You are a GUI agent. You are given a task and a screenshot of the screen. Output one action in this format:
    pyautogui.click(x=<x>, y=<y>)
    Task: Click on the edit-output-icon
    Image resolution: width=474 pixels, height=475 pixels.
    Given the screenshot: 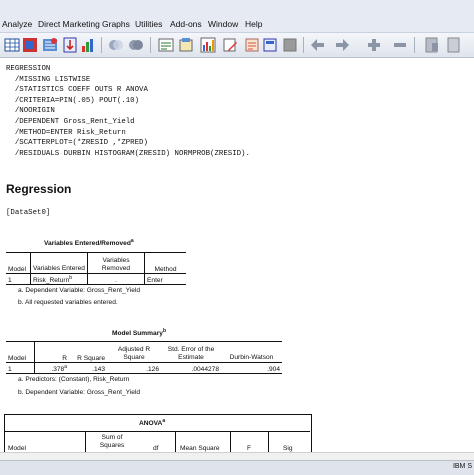 What is the action you would take?
    pyautogui.click(x=230, y=45)
    